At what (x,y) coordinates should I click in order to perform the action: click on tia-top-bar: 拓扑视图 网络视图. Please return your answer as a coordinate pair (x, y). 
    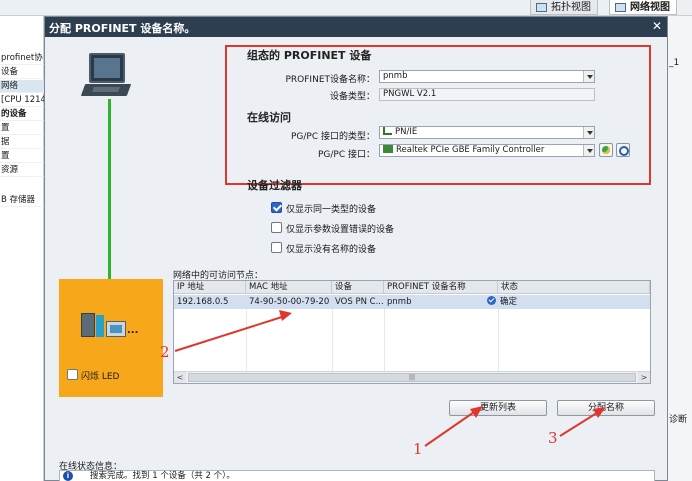
    Looking at the image, I should click on (346, 8).